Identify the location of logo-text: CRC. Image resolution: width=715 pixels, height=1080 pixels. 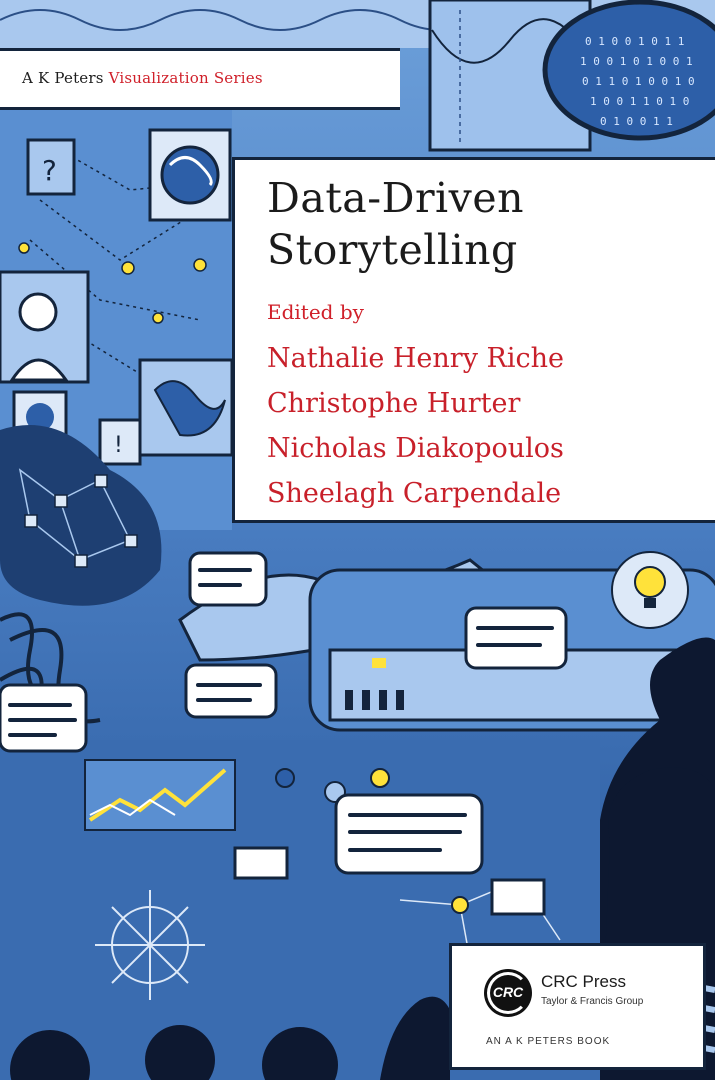
(508, 992).